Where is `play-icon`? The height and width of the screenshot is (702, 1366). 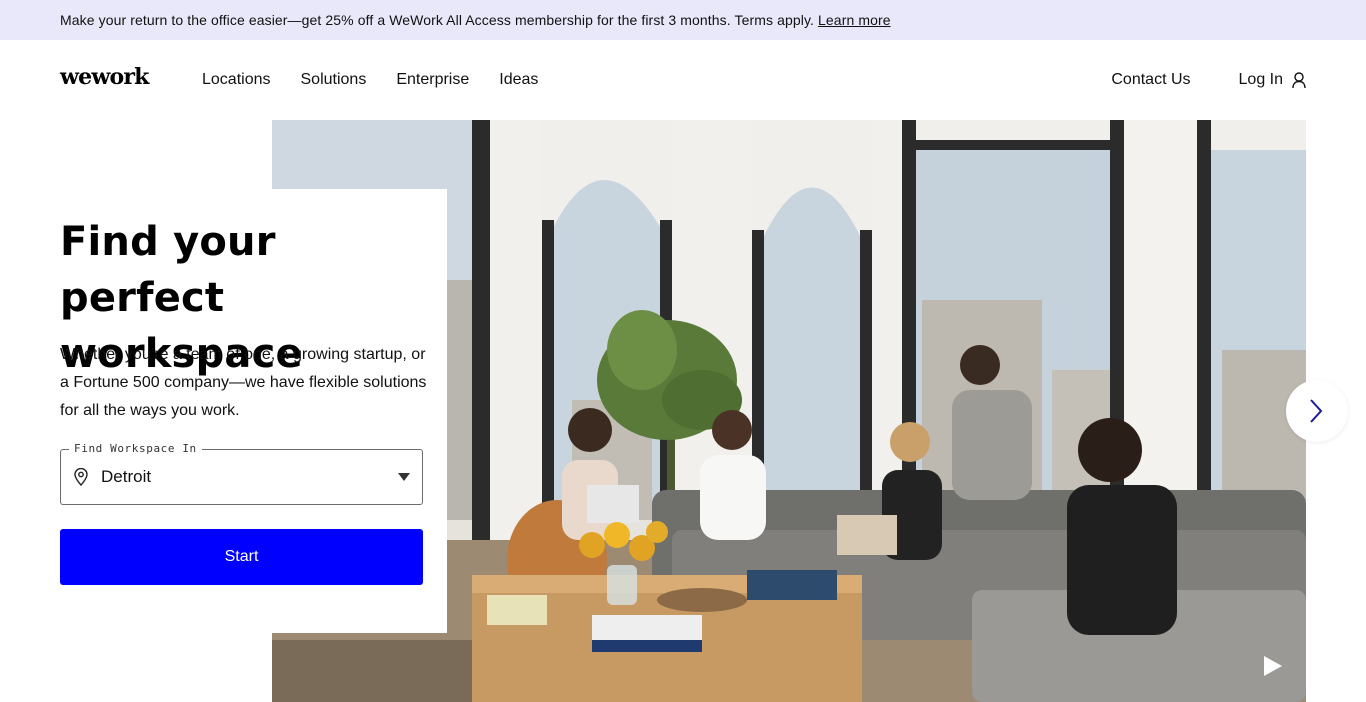
play-icon is located at coordinates (1273, 666).